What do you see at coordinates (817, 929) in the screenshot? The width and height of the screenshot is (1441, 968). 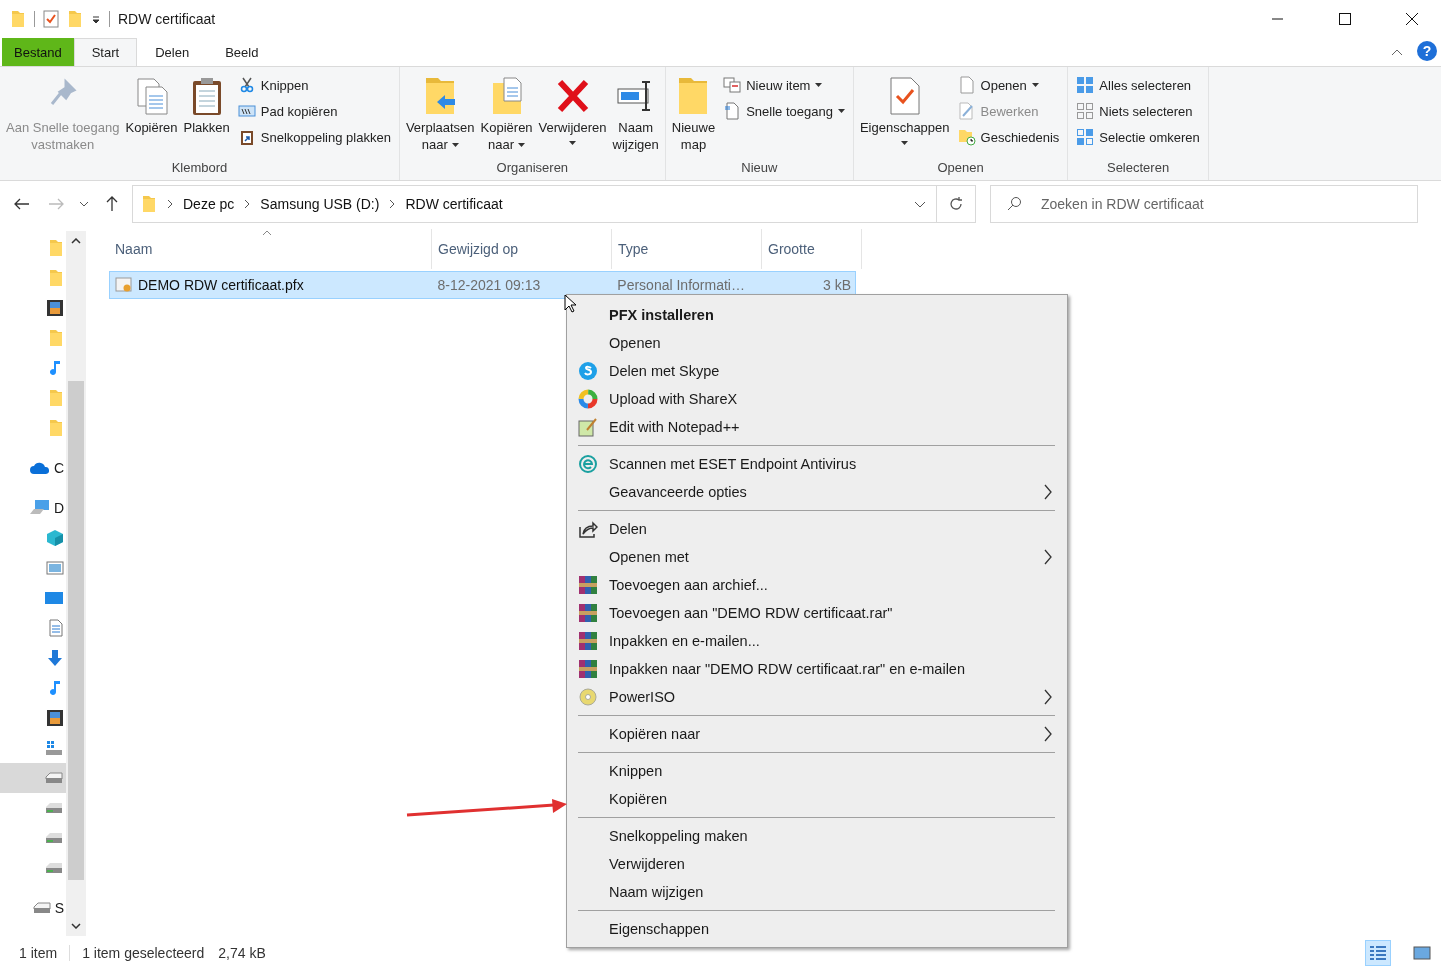 I see `menu-item: Eigenschappen` at bounding box center [817, 929].